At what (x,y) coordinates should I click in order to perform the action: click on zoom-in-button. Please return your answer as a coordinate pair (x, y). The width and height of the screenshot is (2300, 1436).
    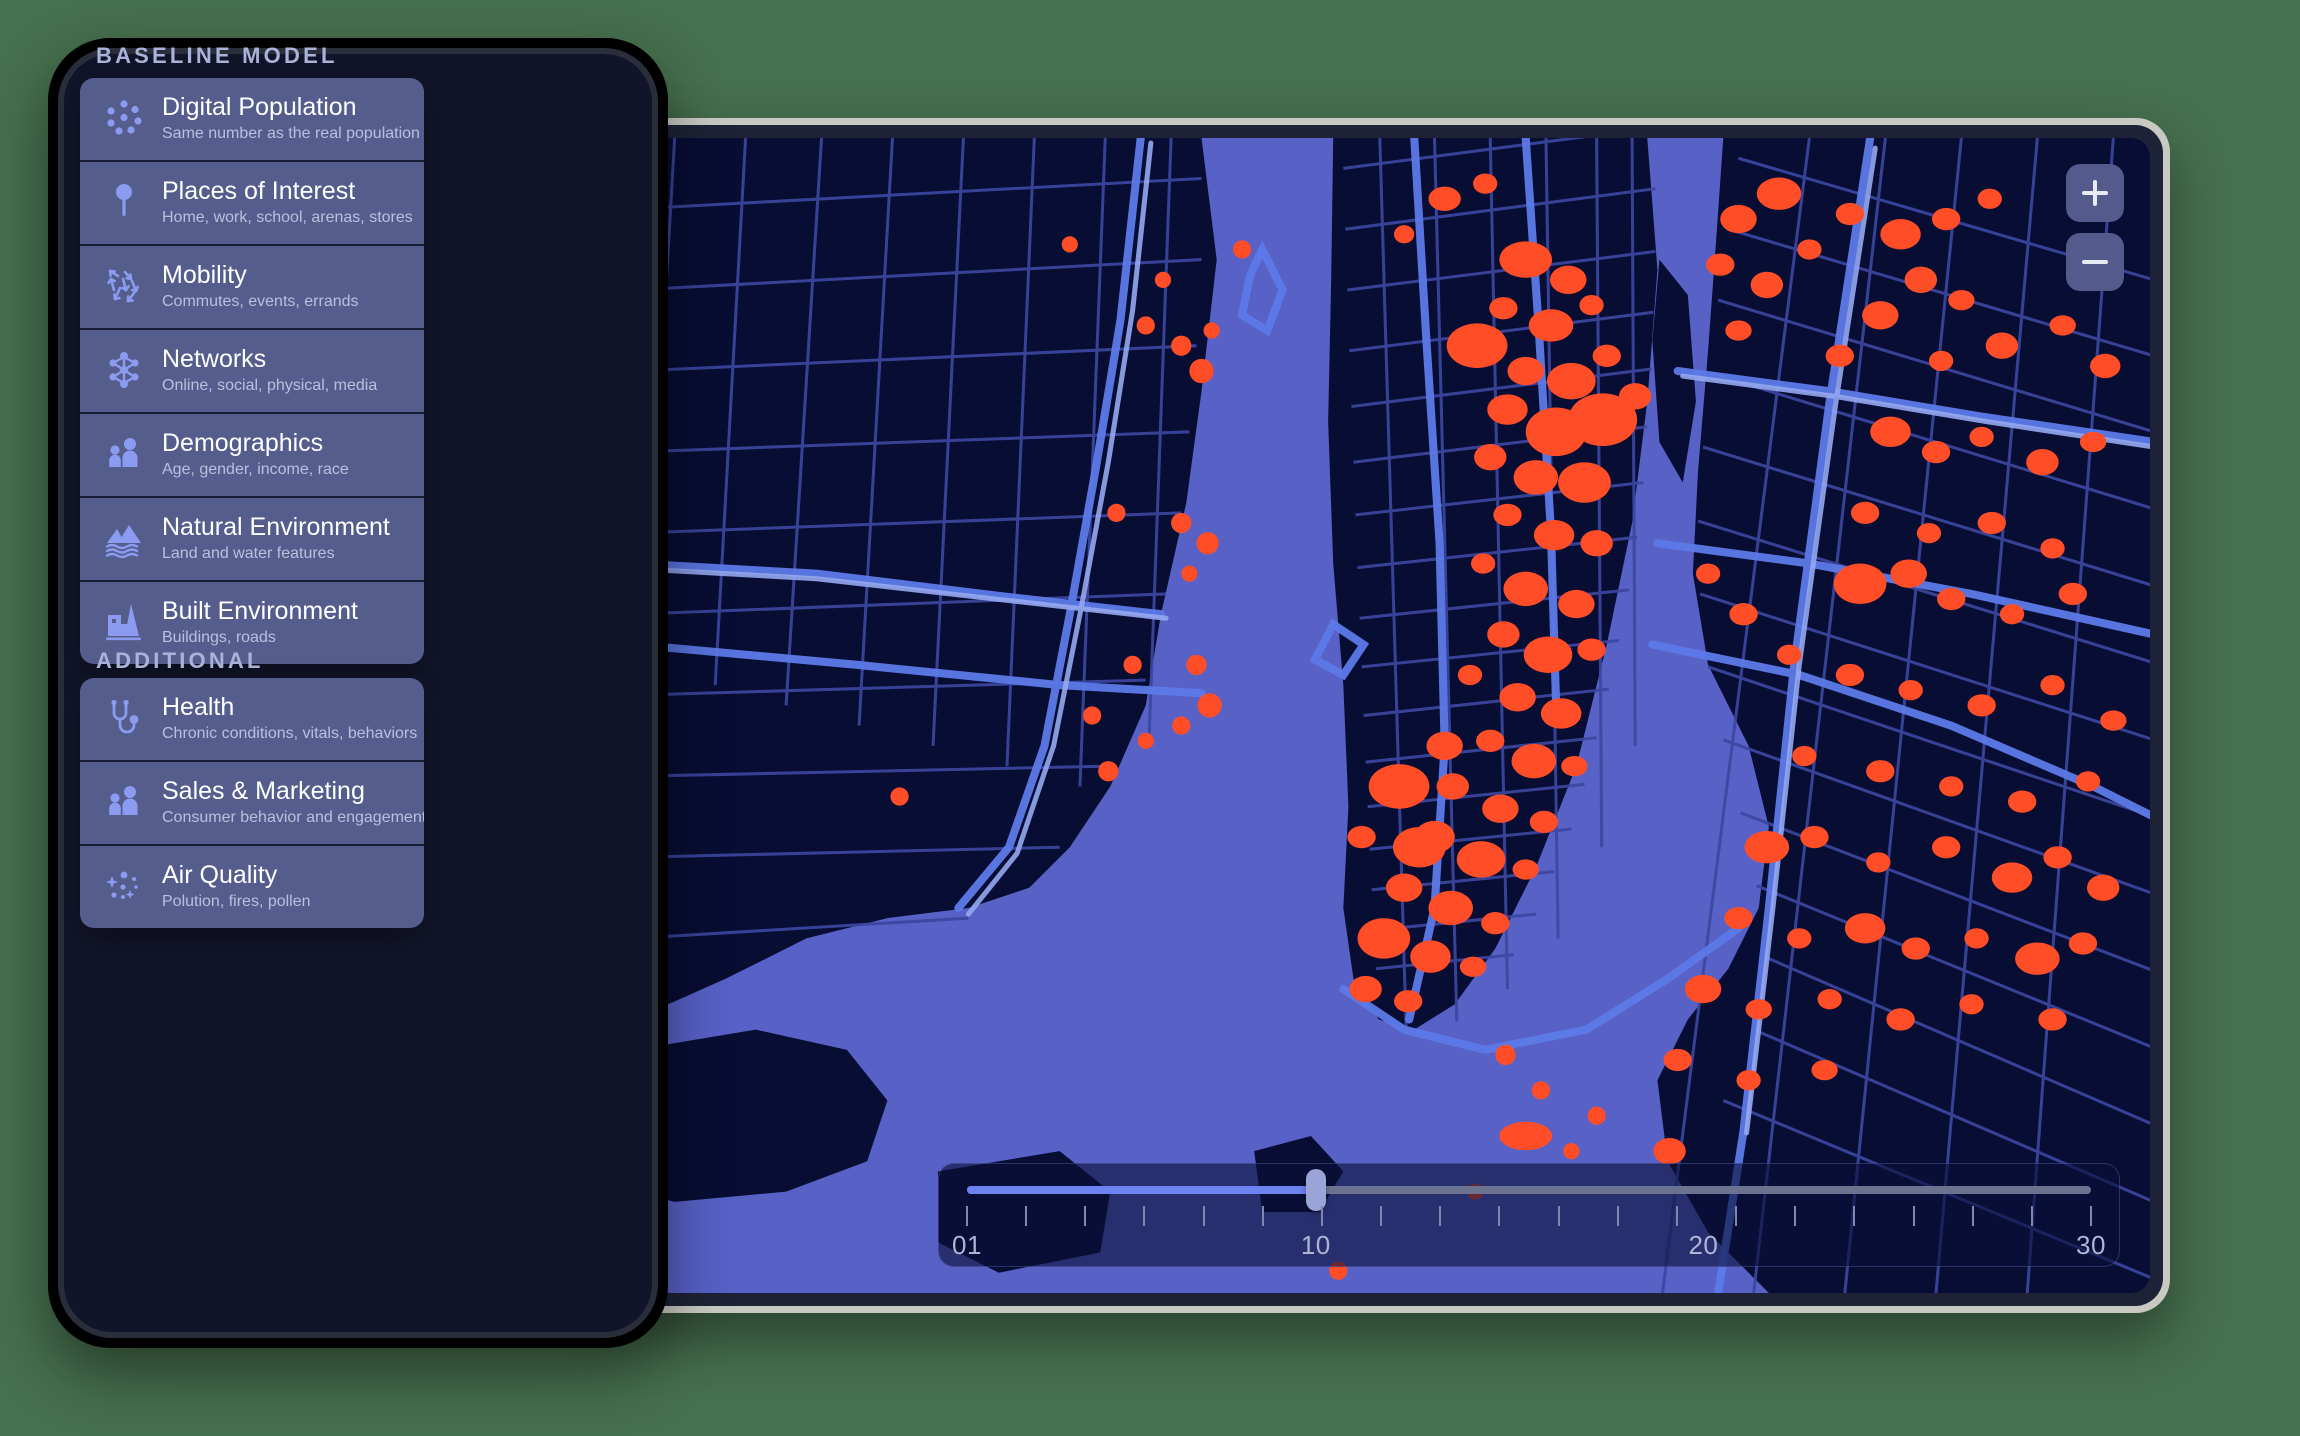
    Looking at the image, I should click on (2095, 193).